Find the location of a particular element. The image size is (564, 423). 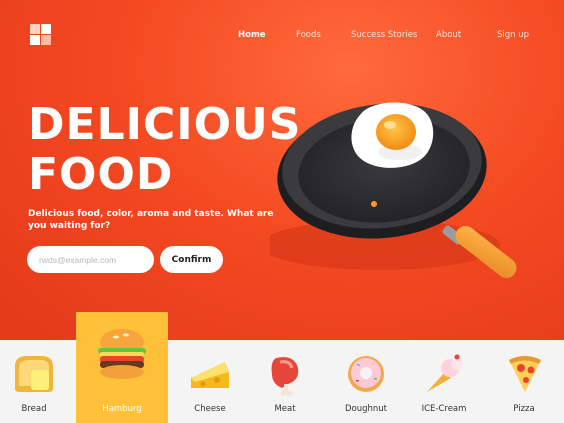

category-label: Doughnut is located at coordinates (366, 409).